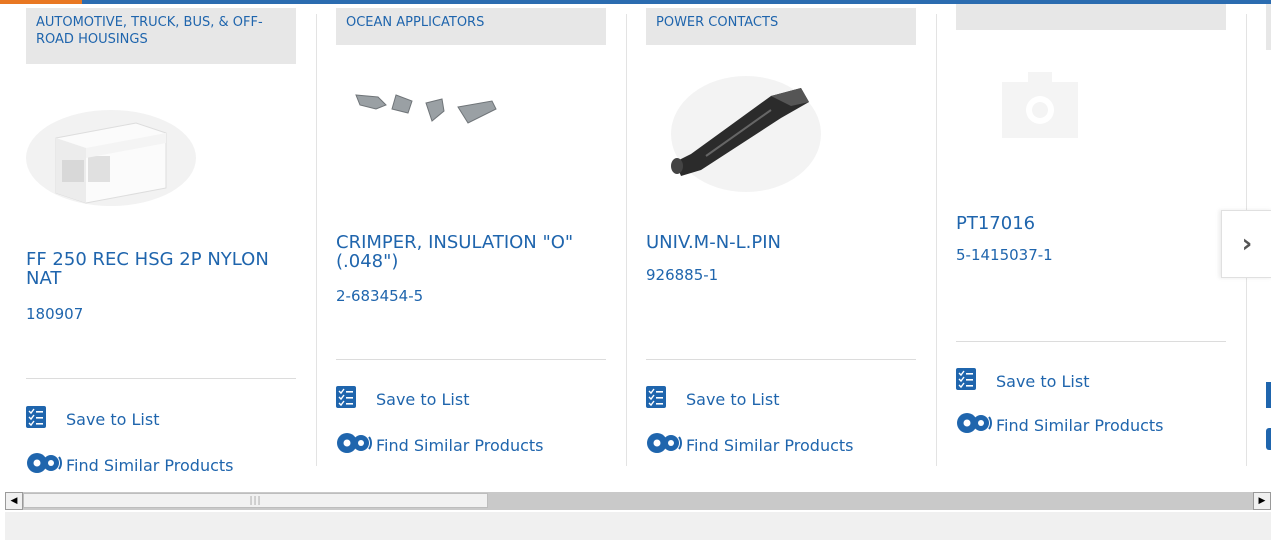 The image size is (1271, 540). I want to click on arrow-right-icon: ▶, so click(1262, 501).